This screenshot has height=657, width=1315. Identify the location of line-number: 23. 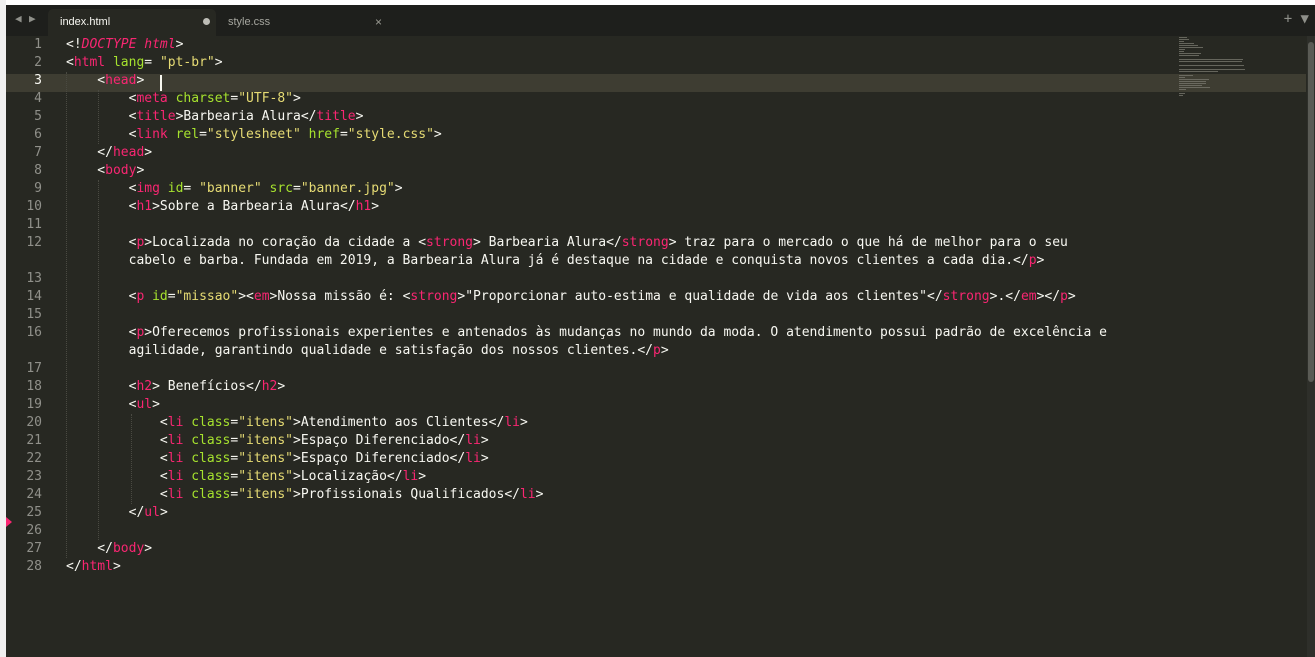
(34, 476).